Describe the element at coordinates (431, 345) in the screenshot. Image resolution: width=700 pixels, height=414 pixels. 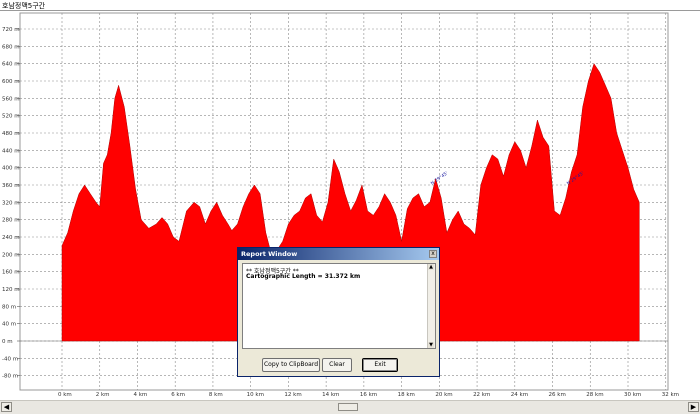
I see `scroll-down-arrow-icon: ▼` at that location.